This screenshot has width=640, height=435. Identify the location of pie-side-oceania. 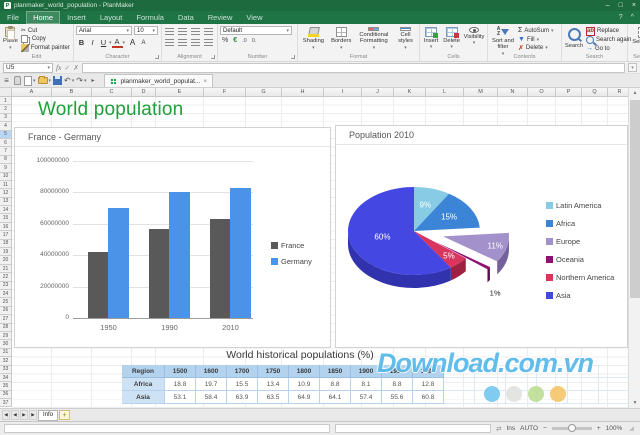
(488, 275).